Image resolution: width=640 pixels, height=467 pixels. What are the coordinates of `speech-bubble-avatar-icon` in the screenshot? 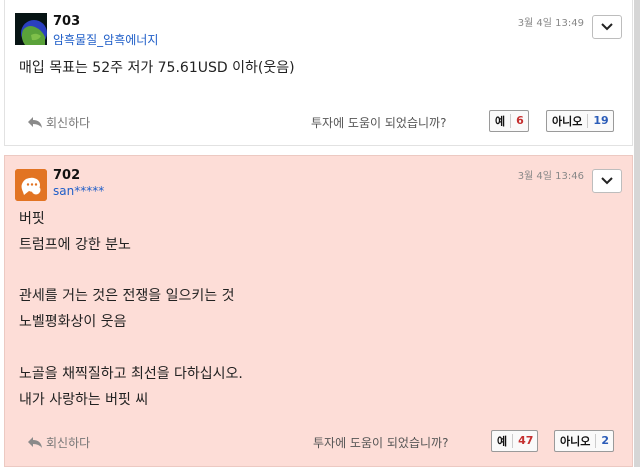 It's located at (31, 185).